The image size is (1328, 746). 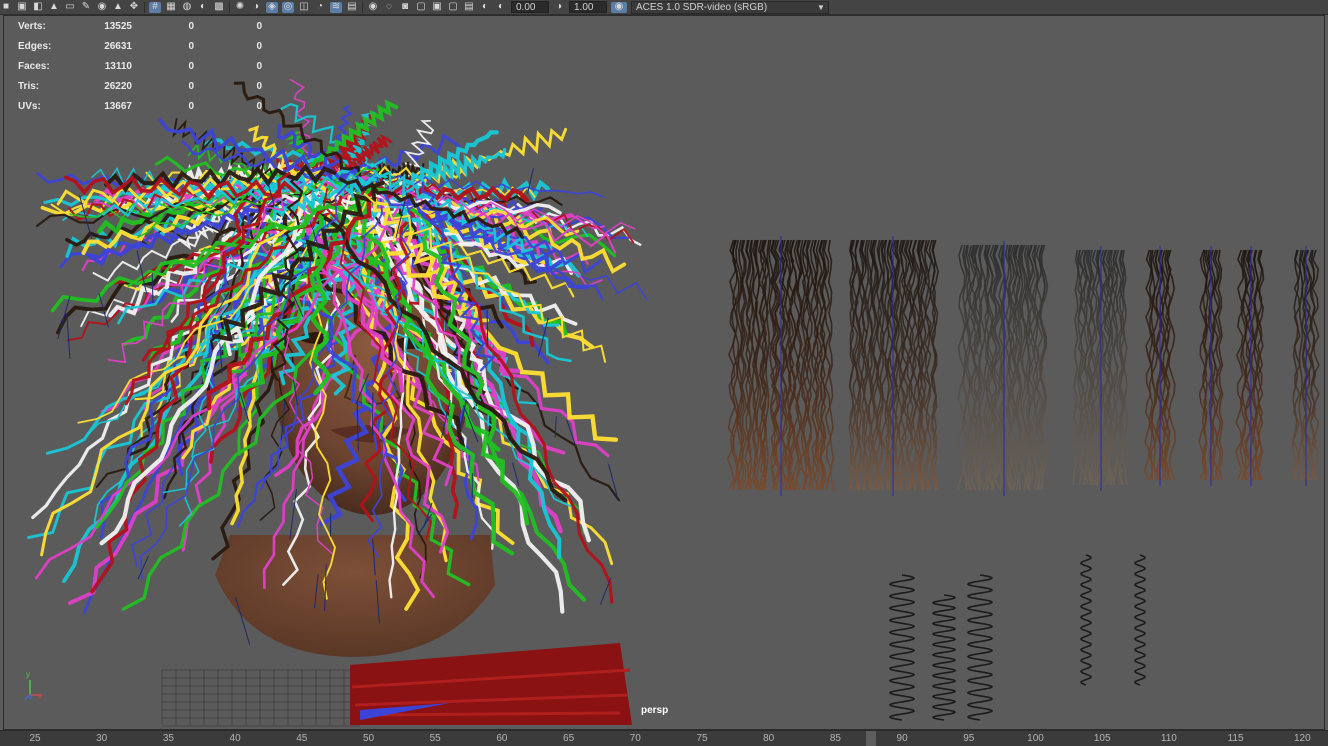 I want to click on timeline-tick: 75, so click(x=701, y=738).